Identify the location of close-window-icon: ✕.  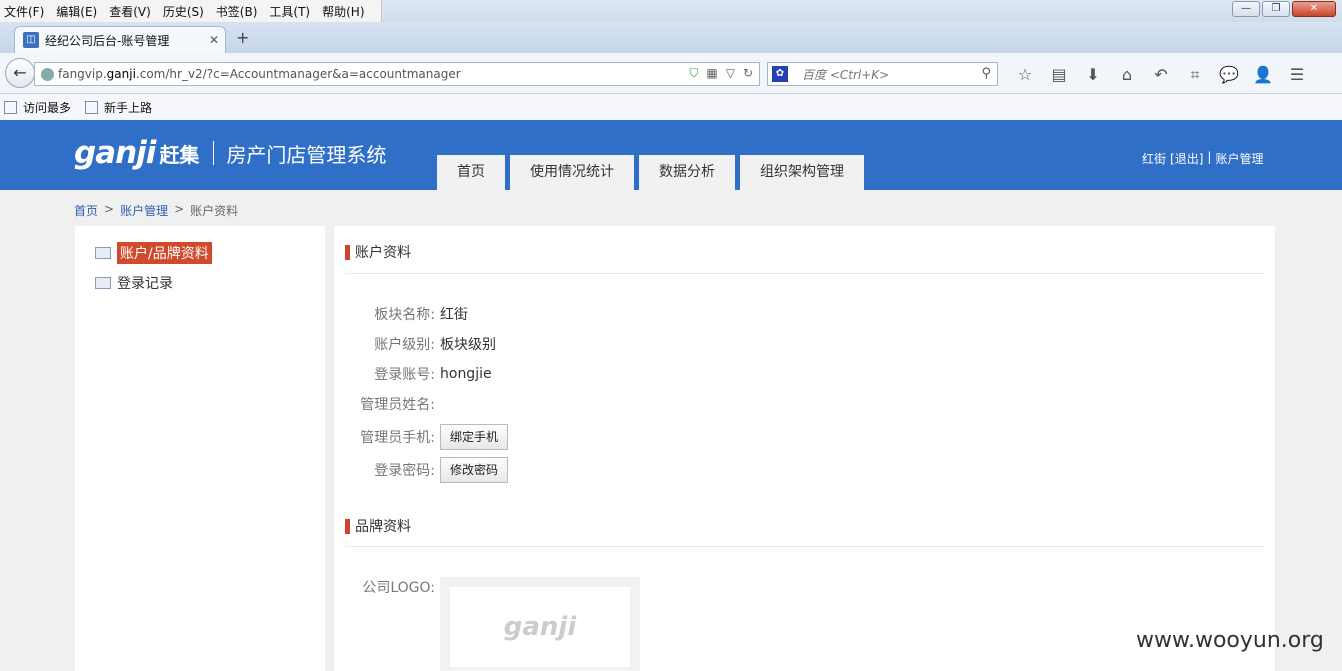
(1314, 9).